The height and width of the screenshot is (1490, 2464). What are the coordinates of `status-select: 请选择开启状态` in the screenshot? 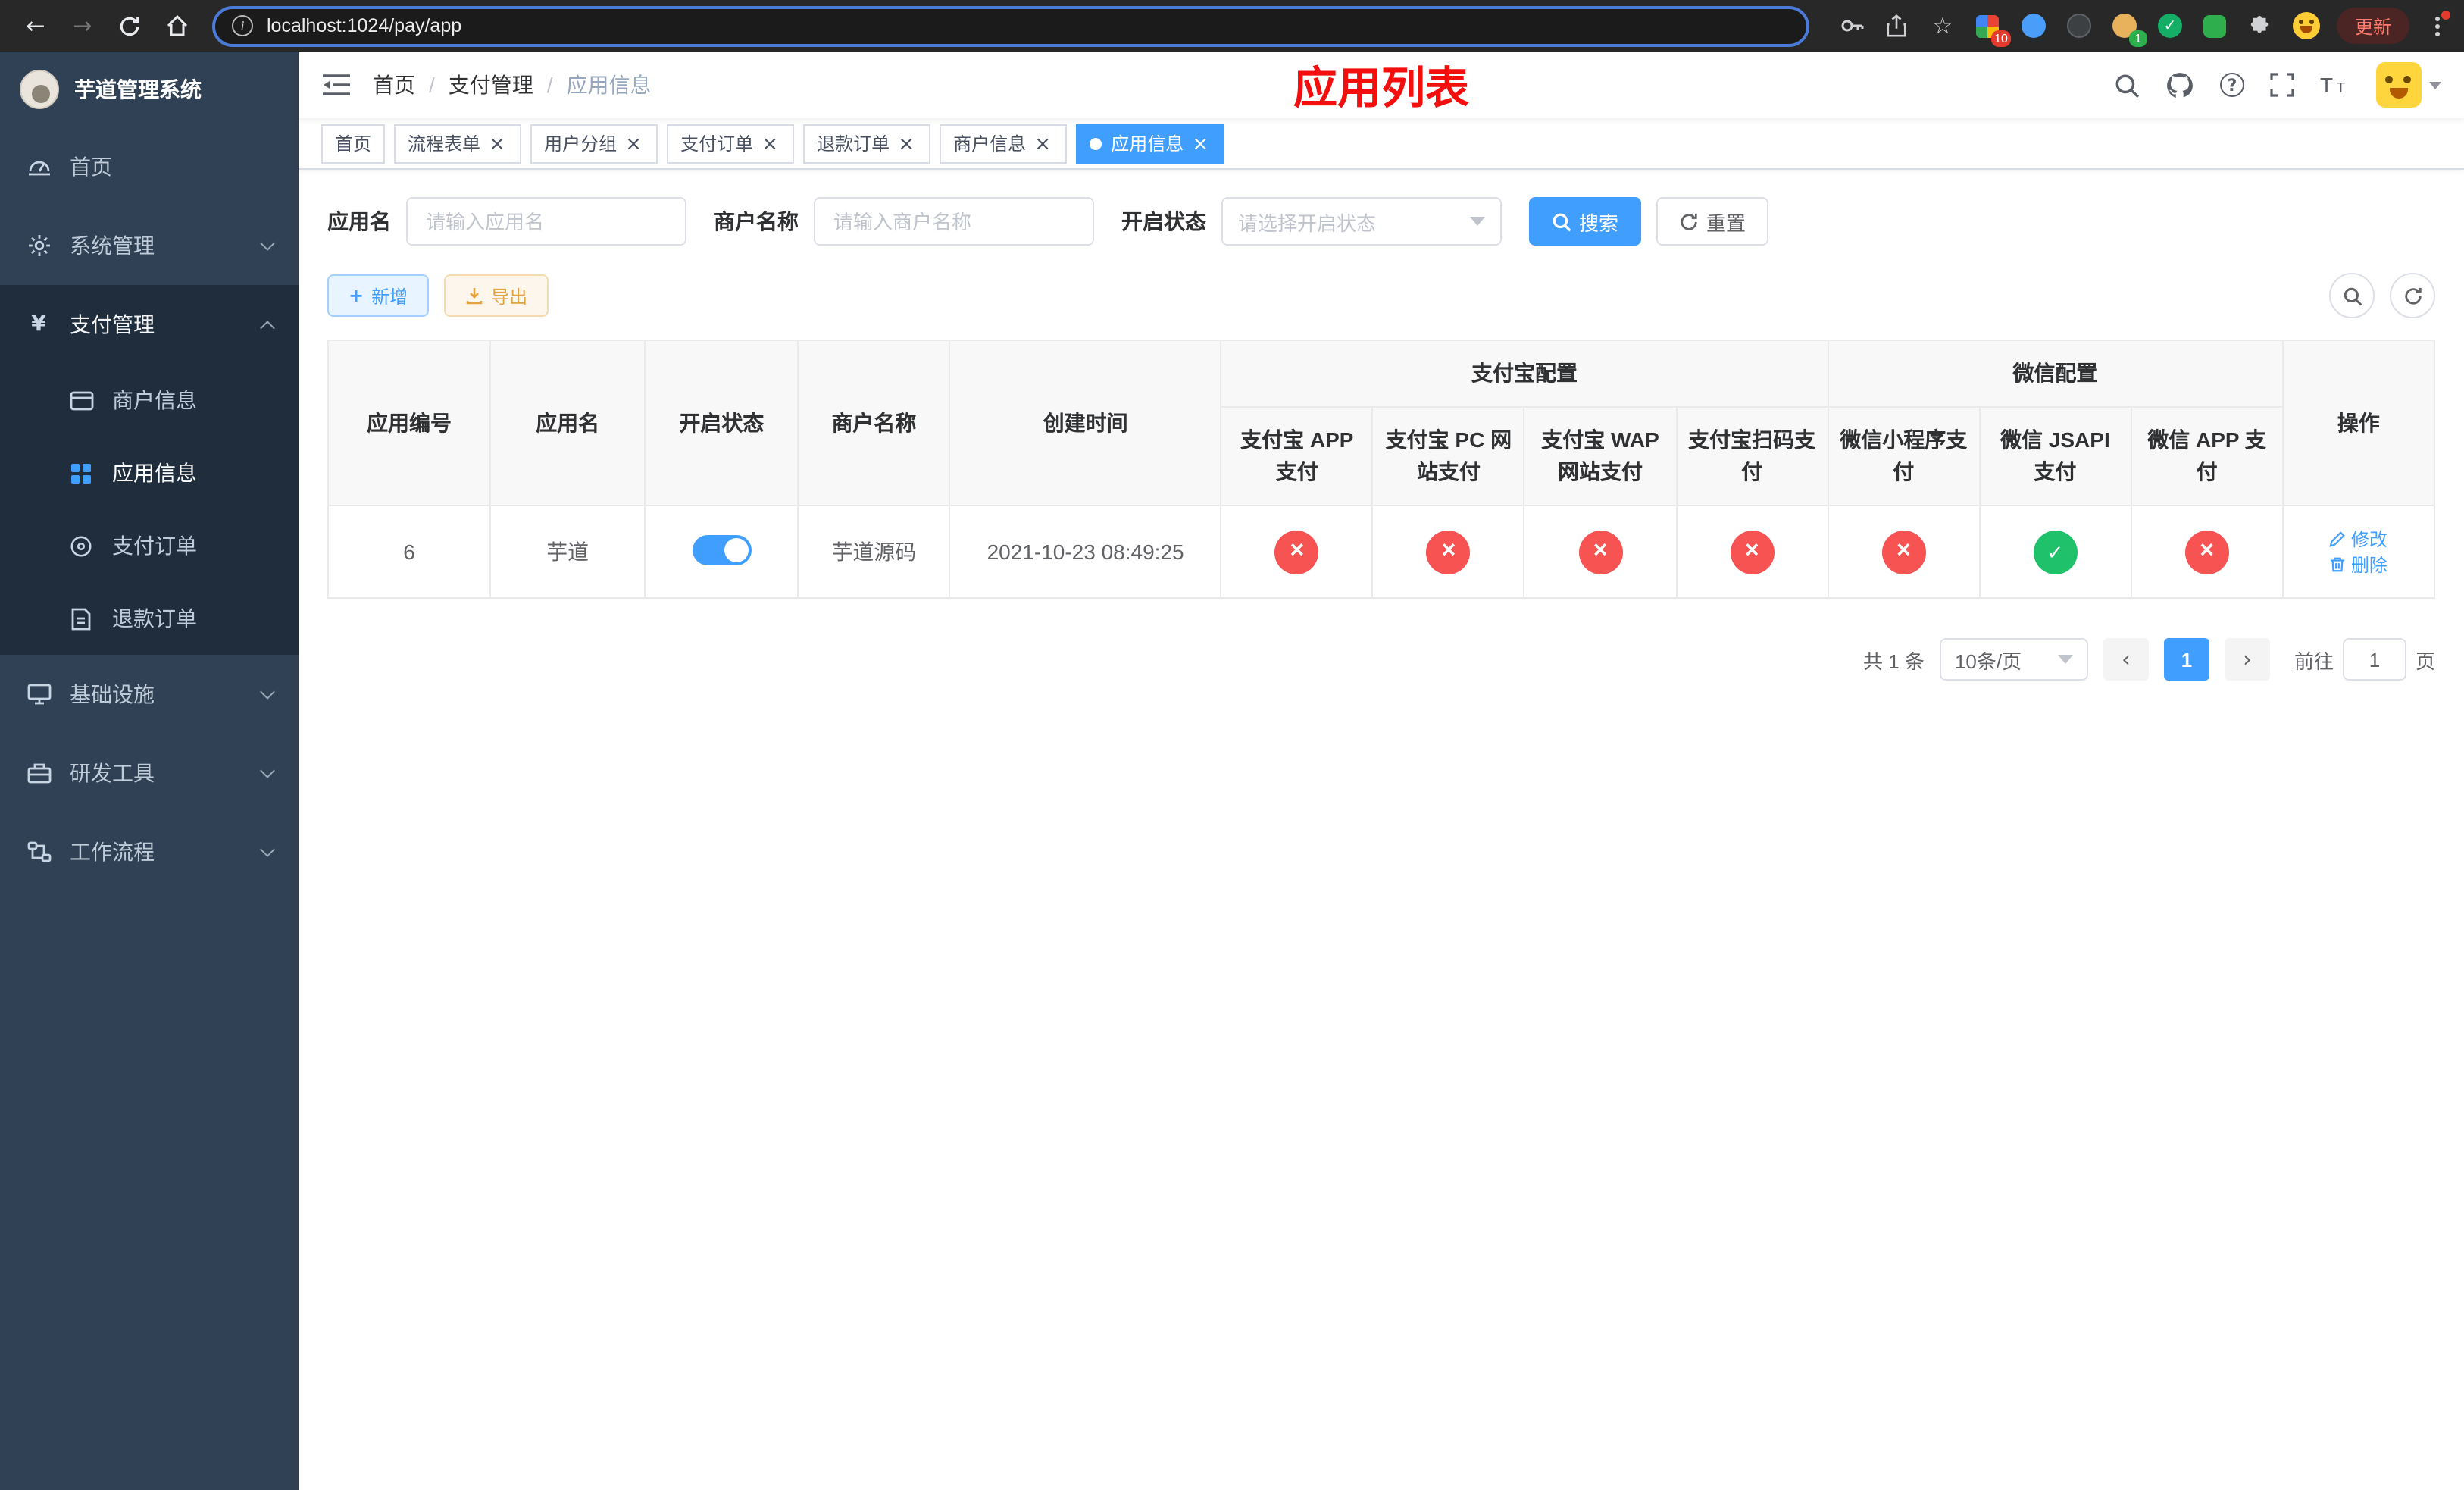 It's located at (1361, 222).